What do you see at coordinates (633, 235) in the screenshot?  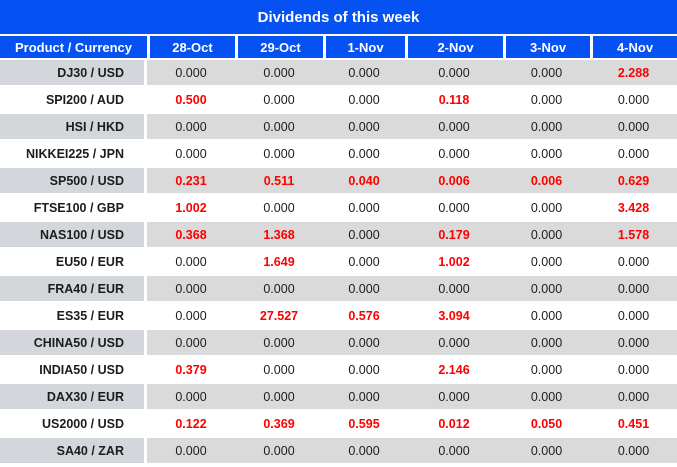 I see `dividend-value-cell: 1.578` at bounding box center [633, 235].